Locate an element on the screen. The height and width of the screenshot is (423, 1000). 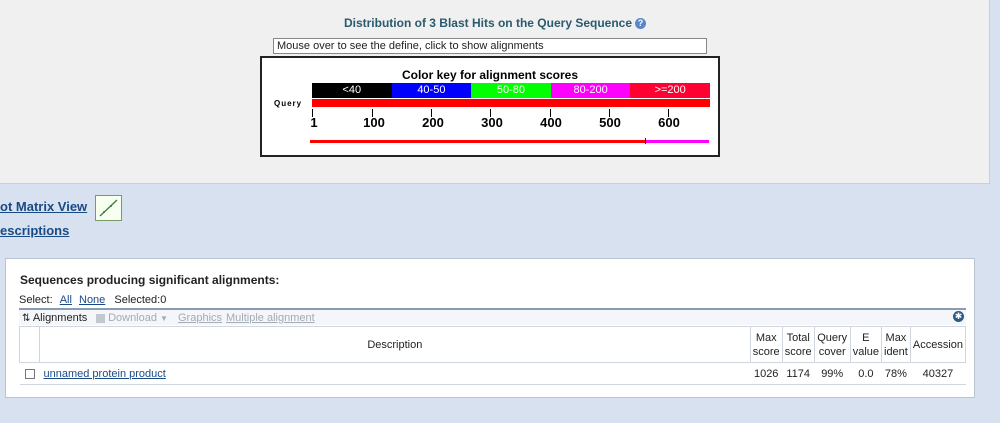
row-e-value: 0.0 is located at coordinates (866, 373).